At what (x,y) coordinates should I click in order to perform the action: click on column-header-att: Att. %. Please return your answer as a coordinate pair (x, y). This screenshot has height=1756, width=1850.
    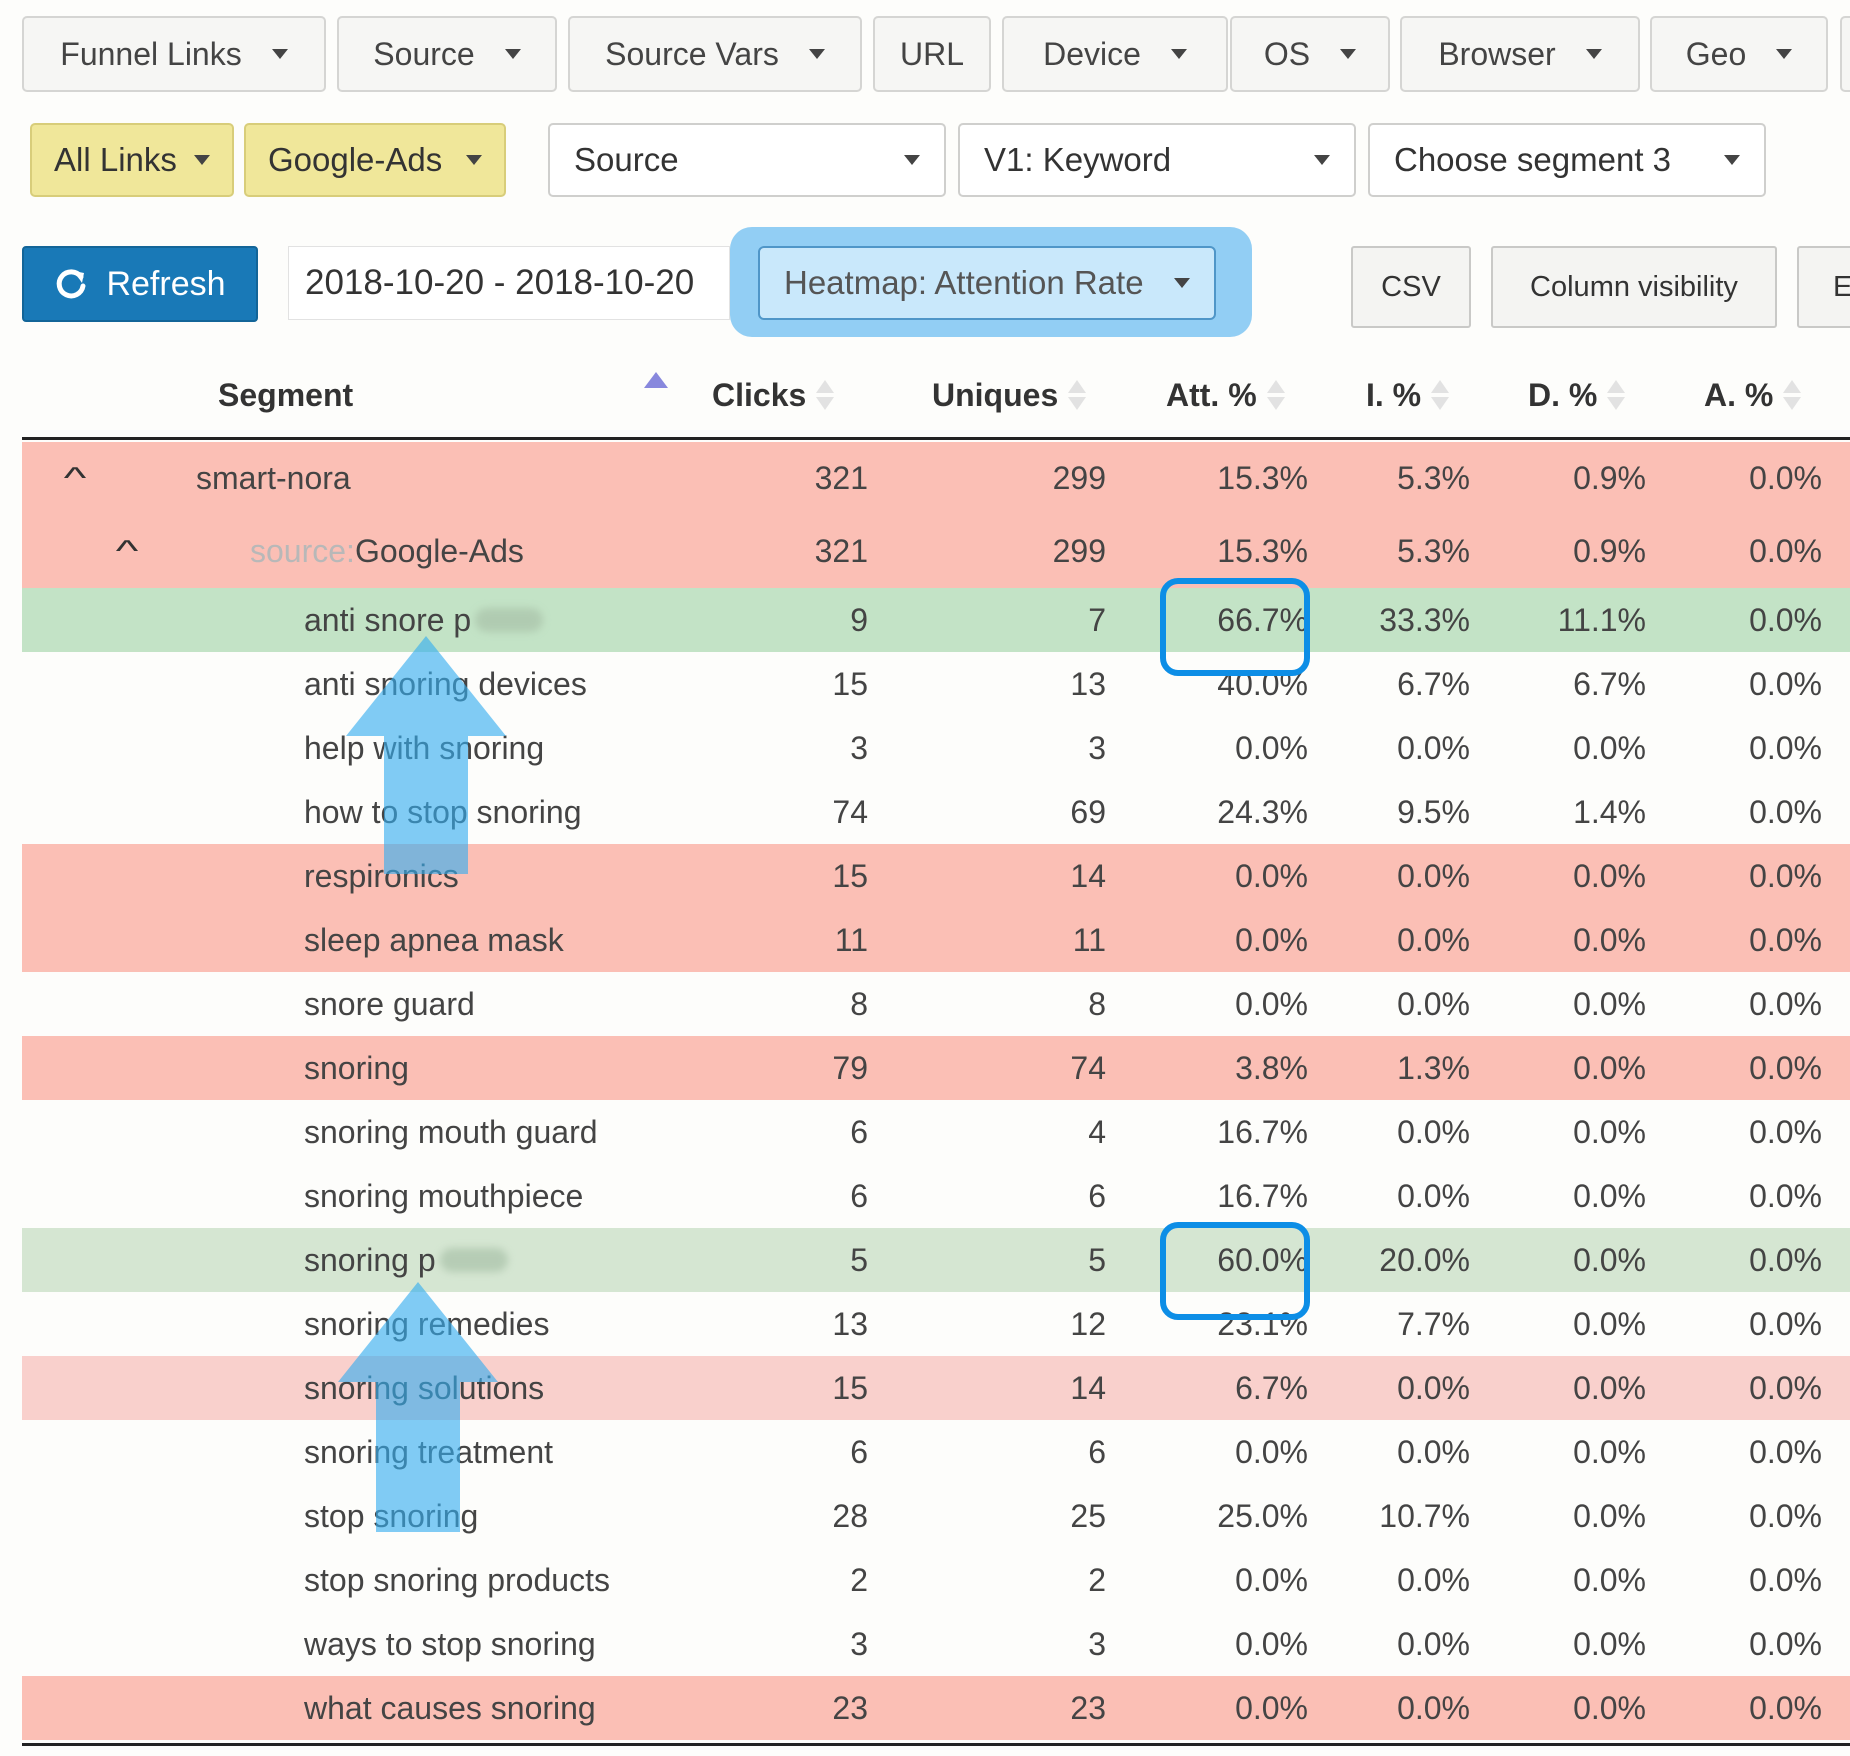
    Looking at the image, I should click on (1225, 395).